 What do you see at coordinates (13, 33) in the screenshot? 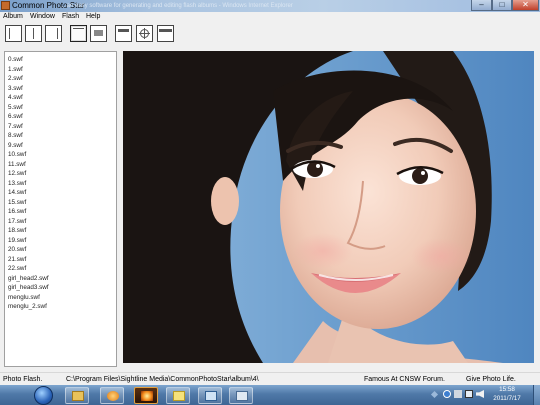
I see `layout-list-button` at bounding box center [13, 33].